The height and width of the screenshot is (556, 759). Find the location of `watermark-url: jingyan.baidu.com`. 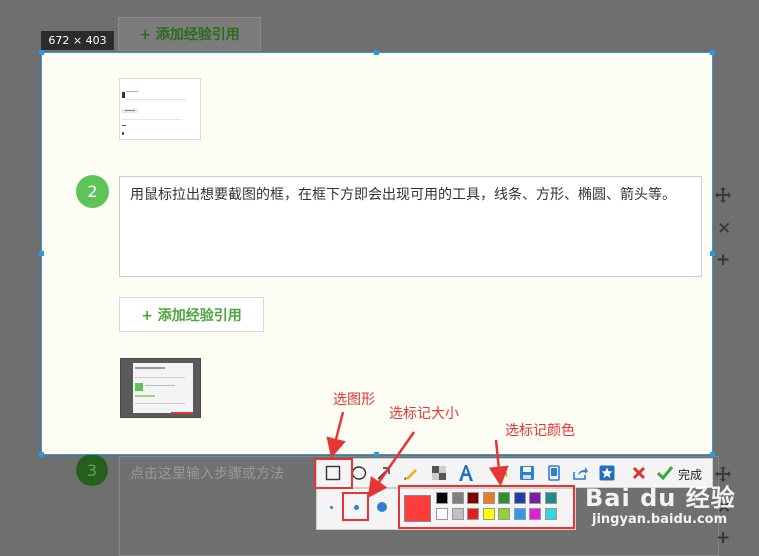

watermark-url: jingyan.baidu.com is located at coordinates (659, 519).